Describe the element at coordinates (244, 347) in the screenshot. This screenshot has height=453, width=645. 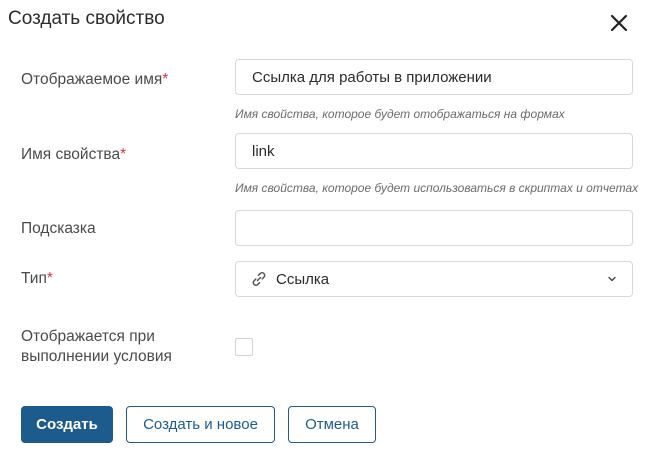
I see `conditional-checkbox` at that location.